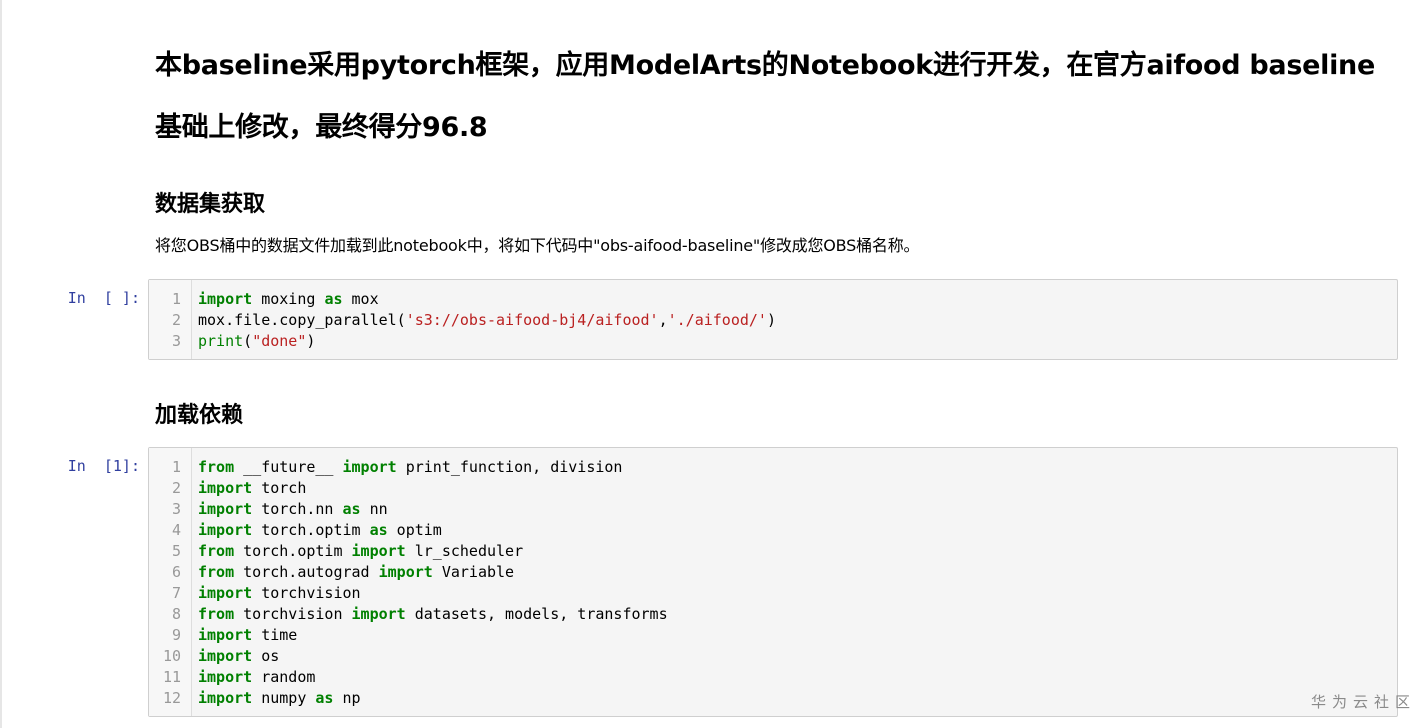 The height and width of the screenshot is (728, 1428). Describe the element at coordinates (103, 298) in the screenshot. I see `cell-prompt-1: In [ ]:` at that location.